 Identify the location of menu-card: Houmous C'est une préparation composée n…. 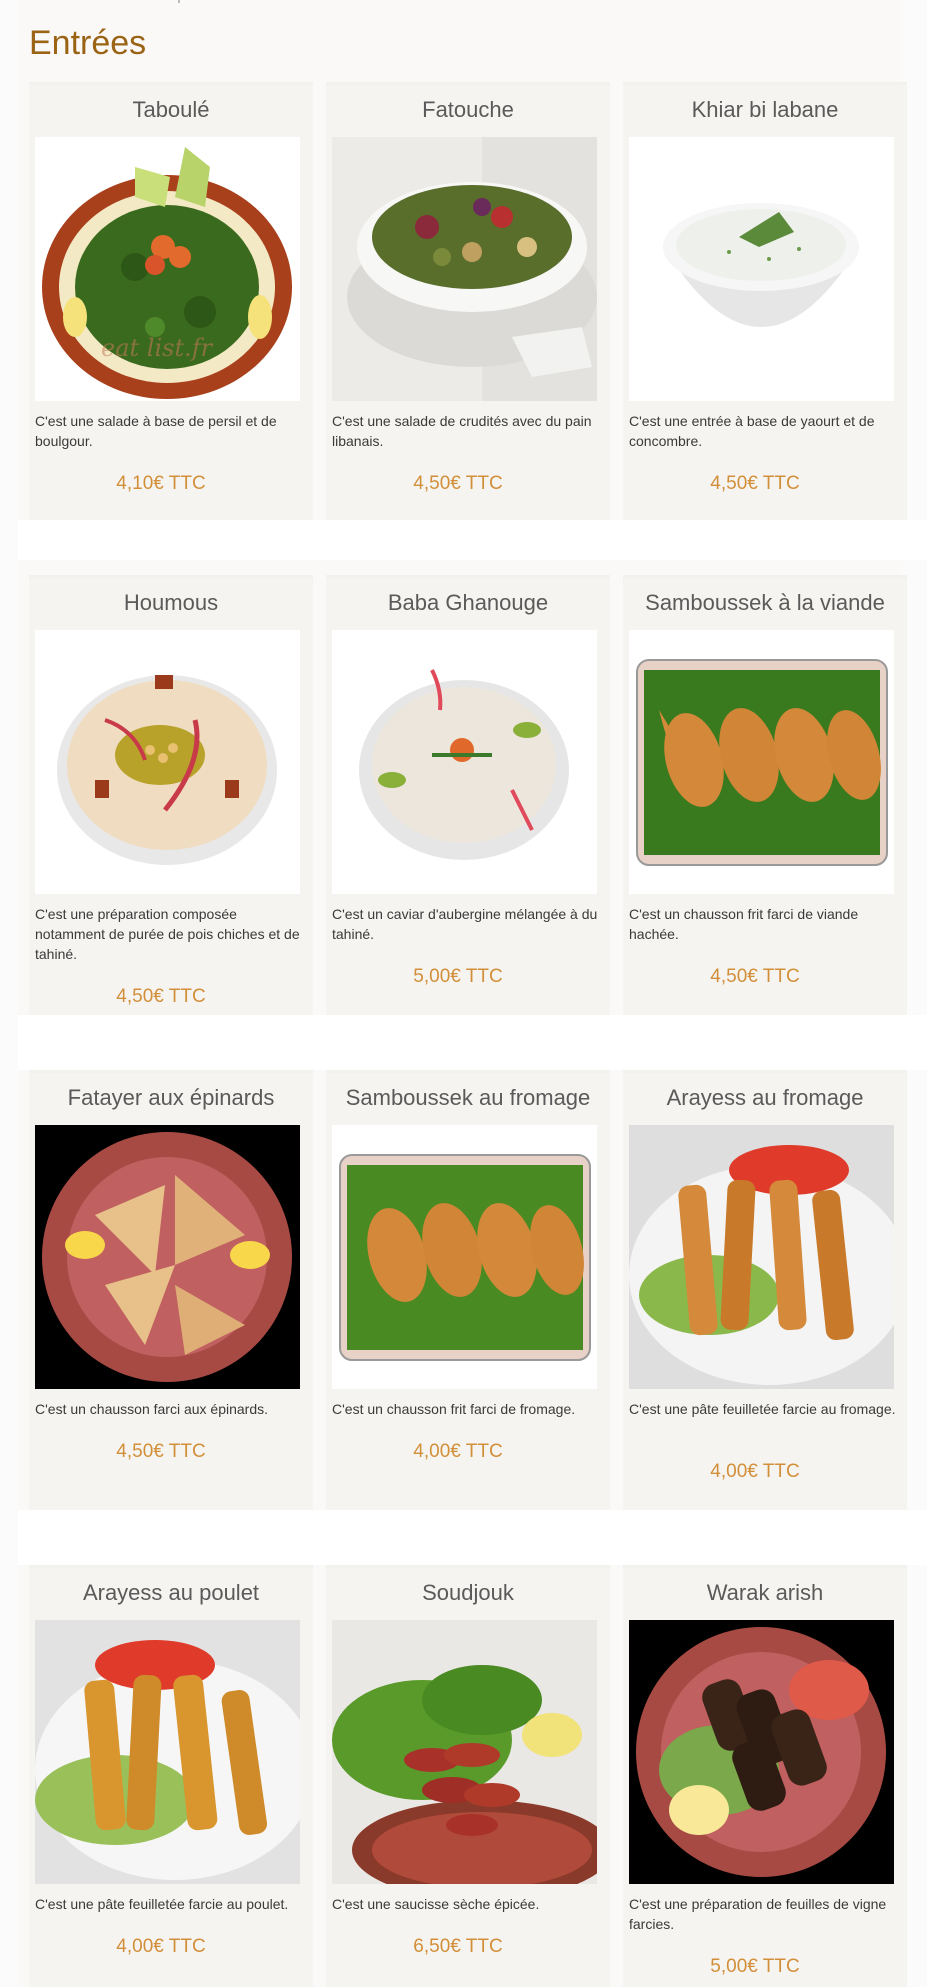
(171, 795).